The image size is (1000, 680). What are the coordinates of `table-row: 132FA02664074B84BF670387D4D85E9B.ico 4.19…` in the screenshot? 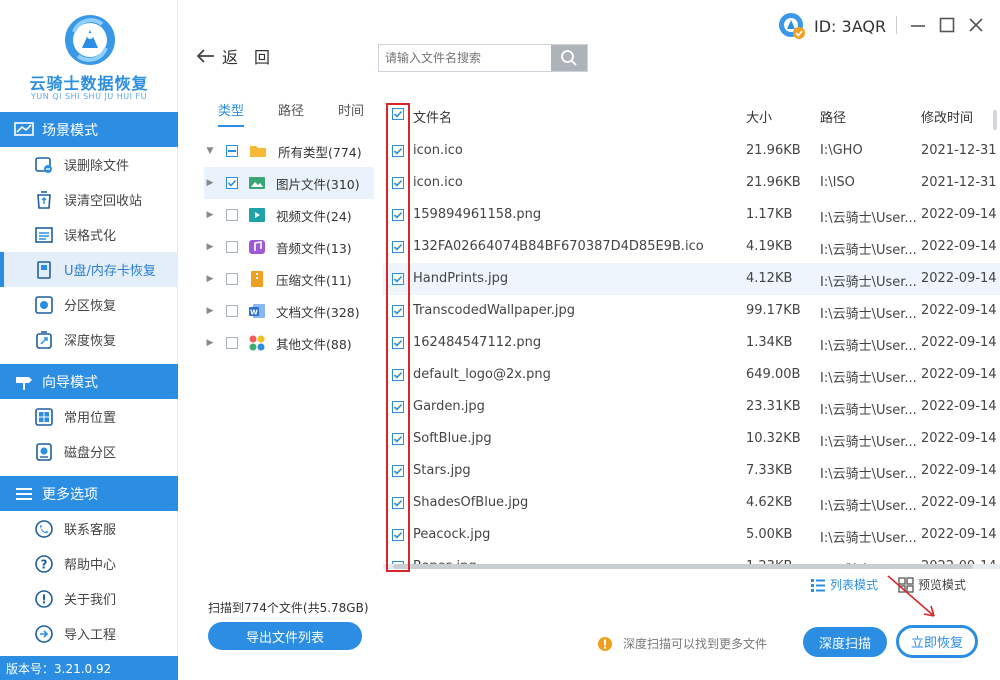 It's located at (691, 247).